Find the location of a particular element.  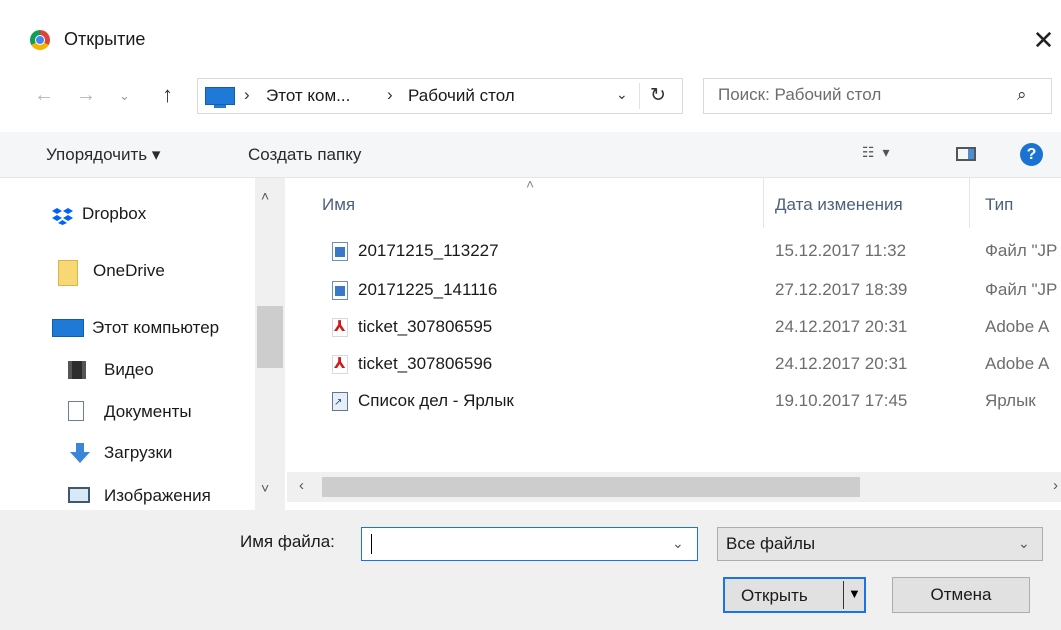

file-type-filter-value: Все файлы is located at coordinates (771, 543).